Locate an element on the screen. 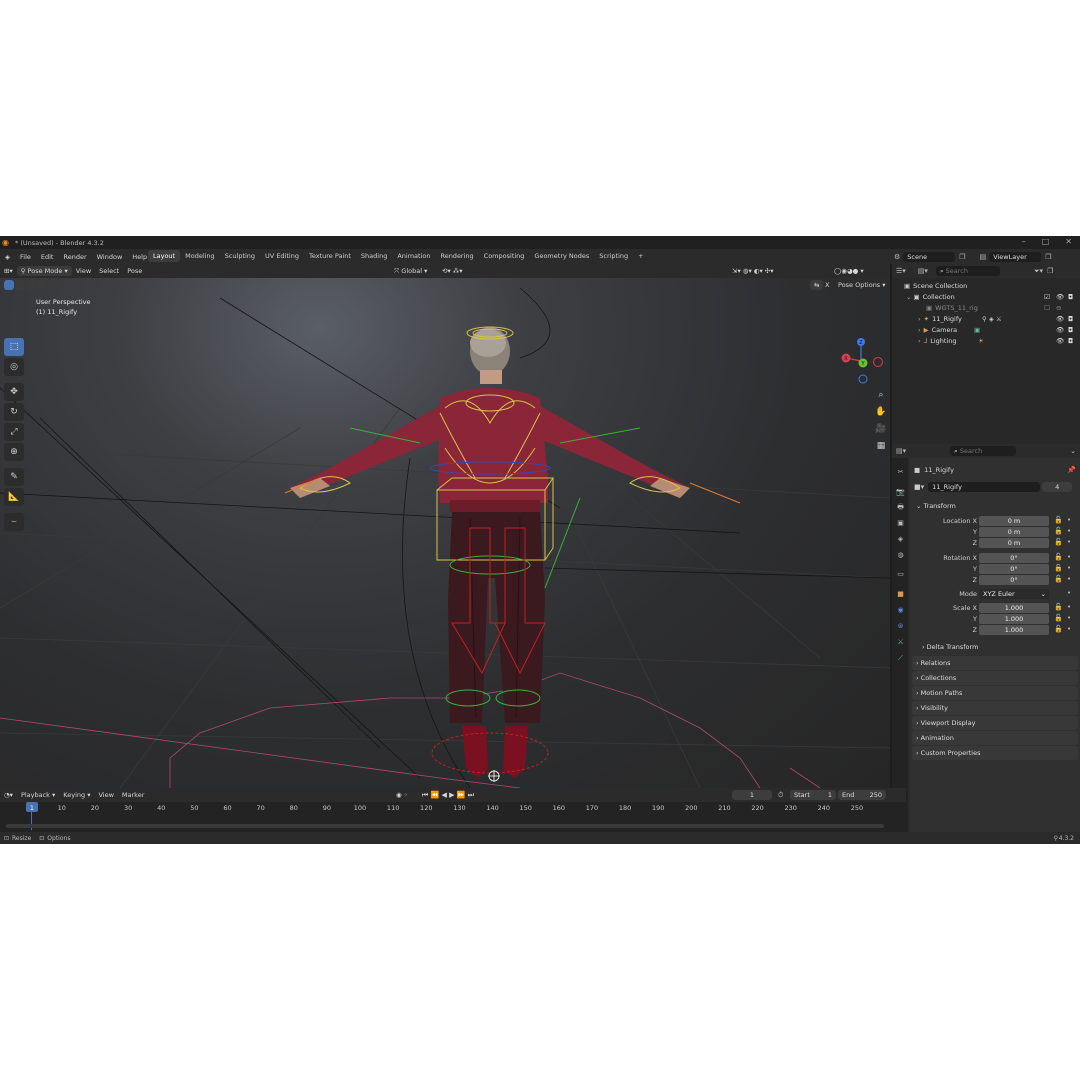 This screenshot has height=1080, width=1080. new-view-layer-icon: ❐ is located at coordinates (1048, 257).